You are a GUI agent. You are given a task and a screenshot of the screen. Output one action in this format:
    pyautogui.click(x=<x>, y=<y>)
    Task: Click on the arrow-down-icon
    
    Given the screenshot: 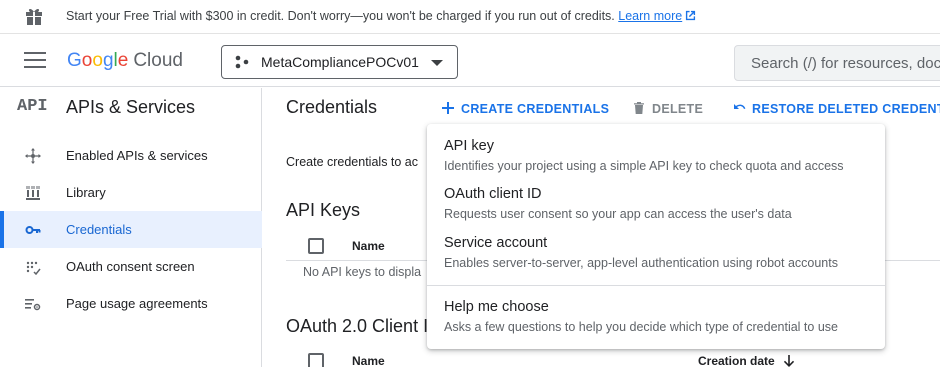 What is the action you would take?
    pyautogui.click(x=788, y=361)
    